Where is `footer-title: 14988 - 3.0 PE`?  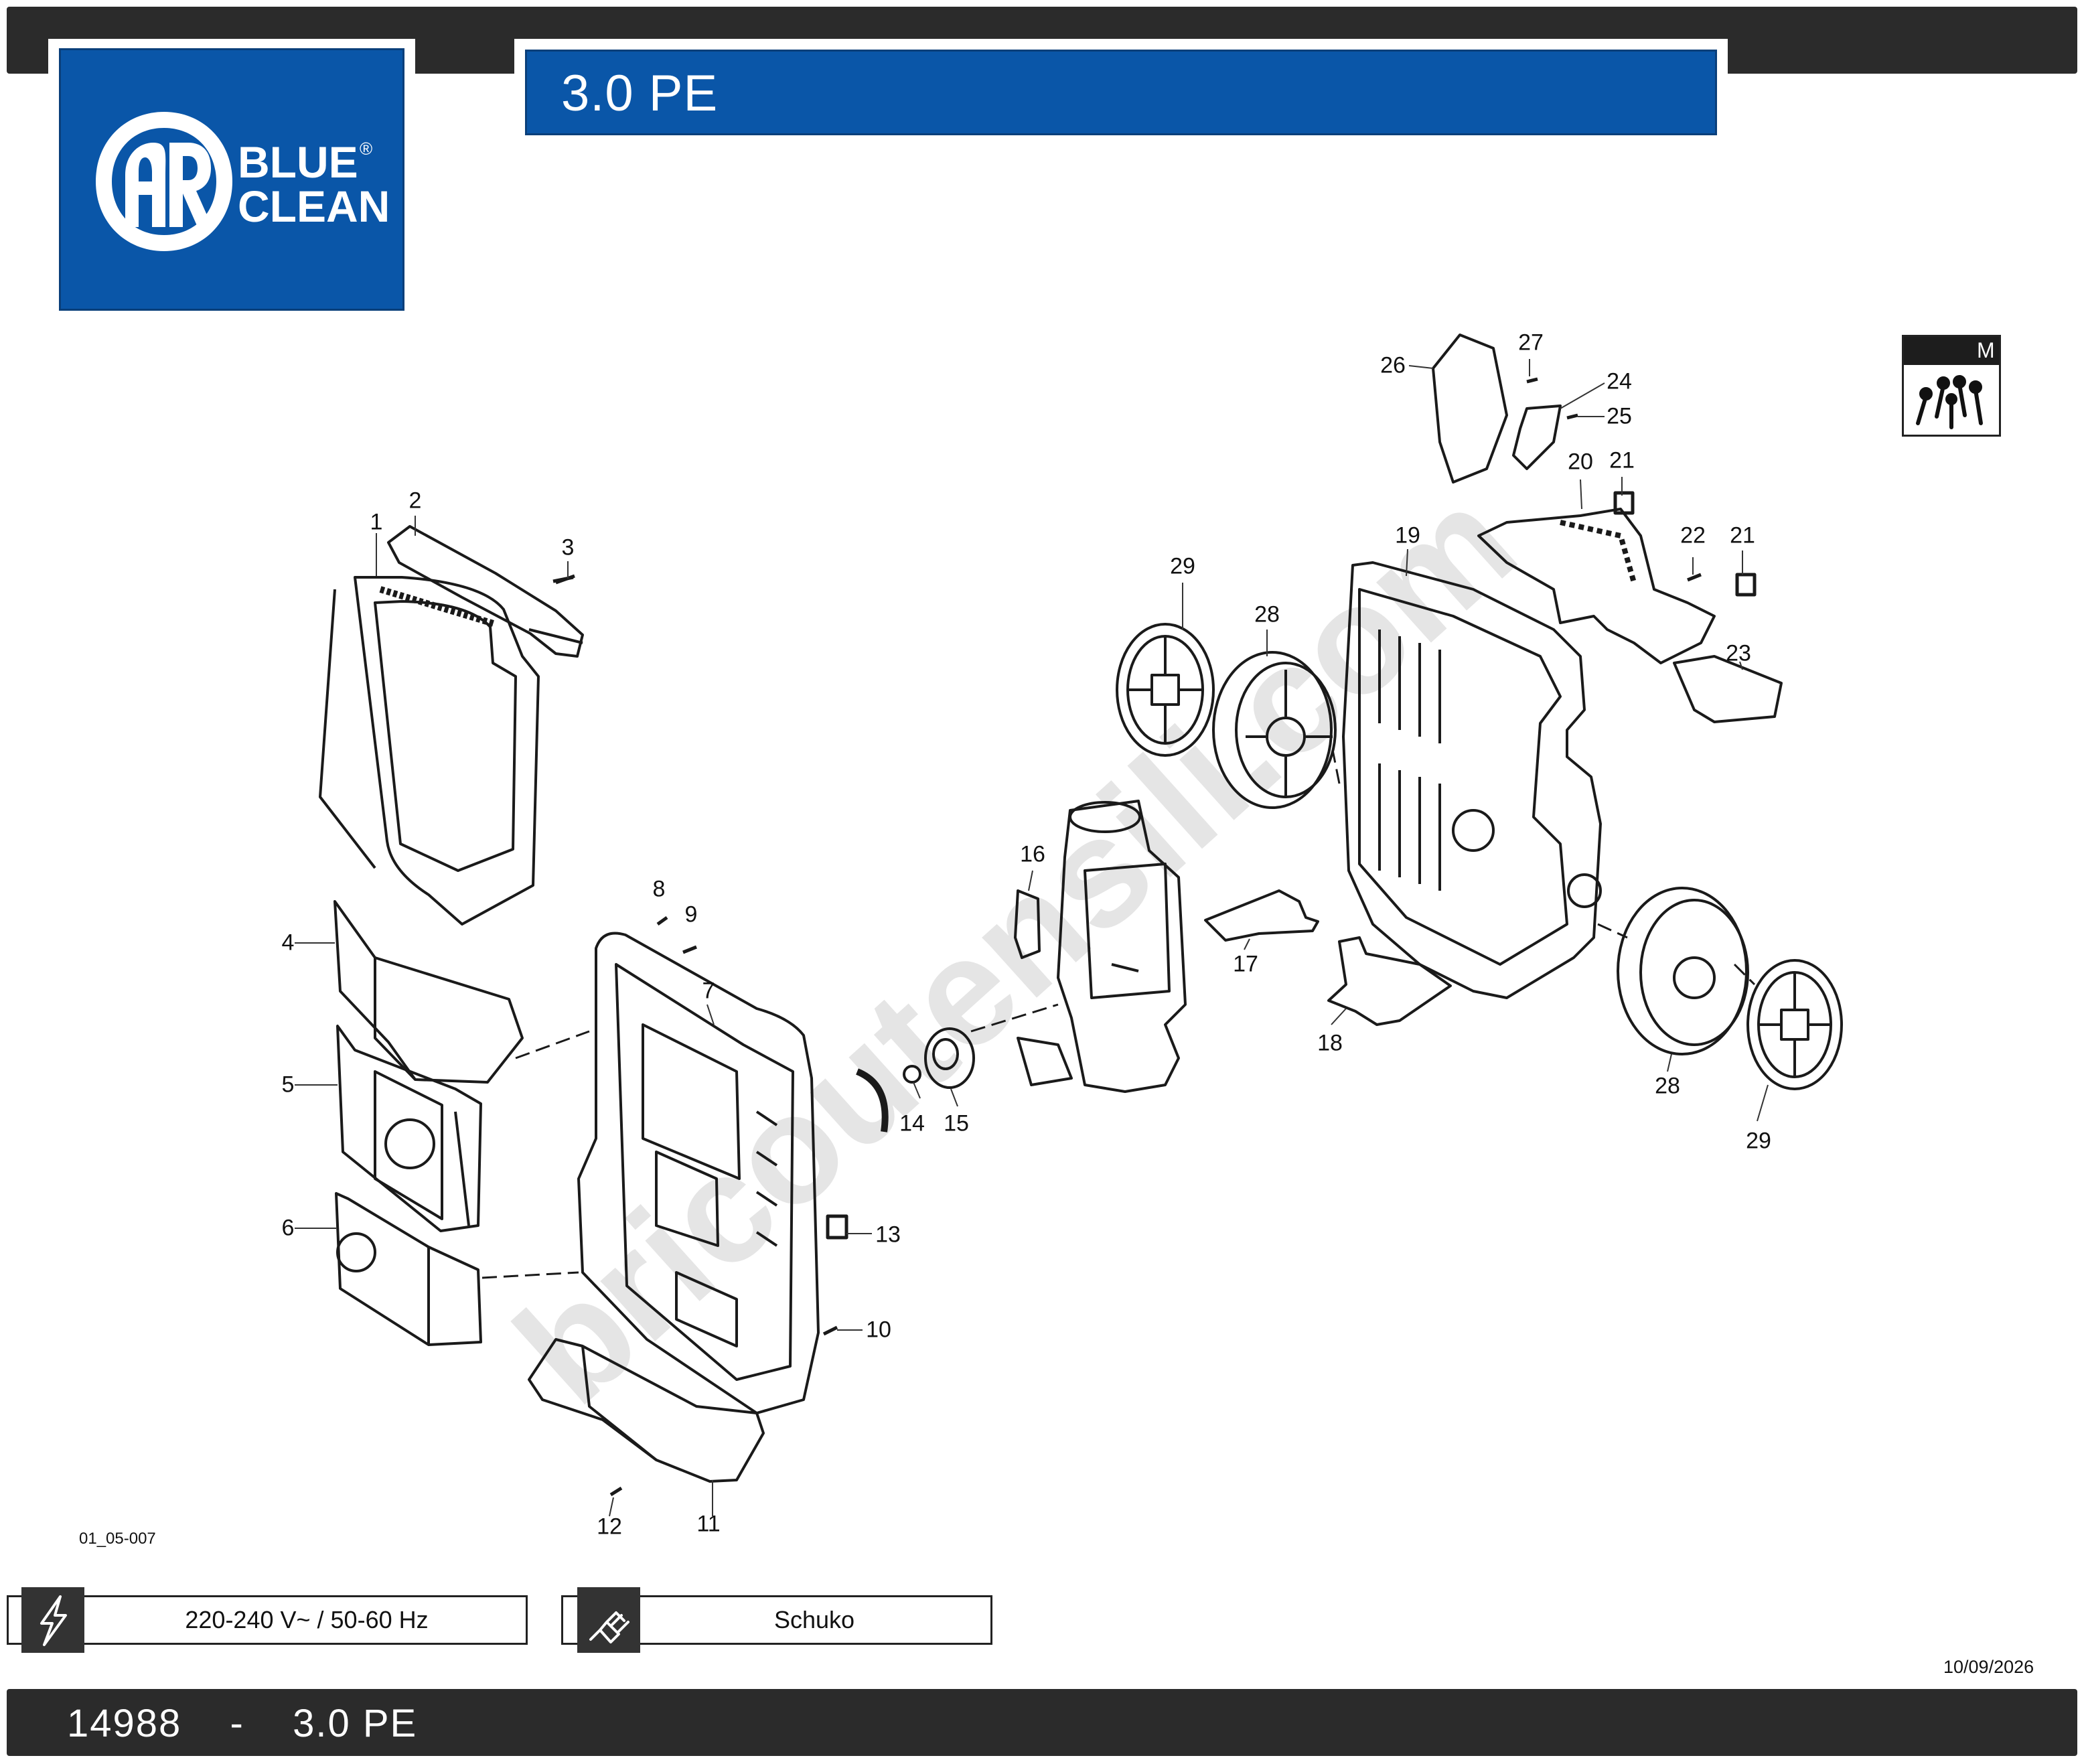 footer-title: 14988 - 3.0 PE is located at coordinates (242, 1723).